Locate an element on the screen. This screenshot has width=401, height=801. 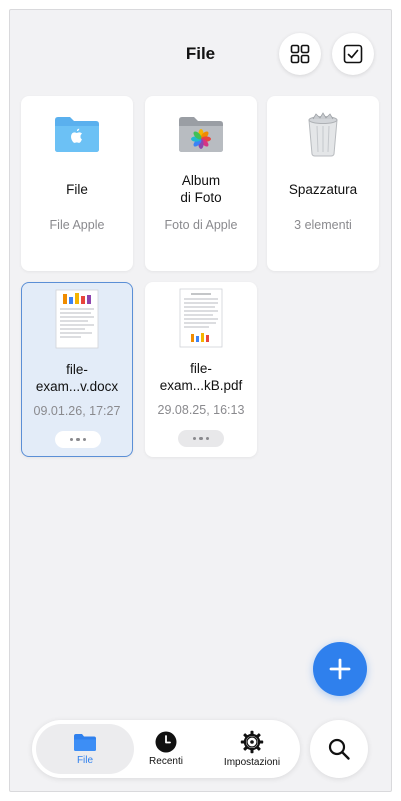
item-subtitle: 29.08.25, 16:13 is located at coordinates (201, 410).